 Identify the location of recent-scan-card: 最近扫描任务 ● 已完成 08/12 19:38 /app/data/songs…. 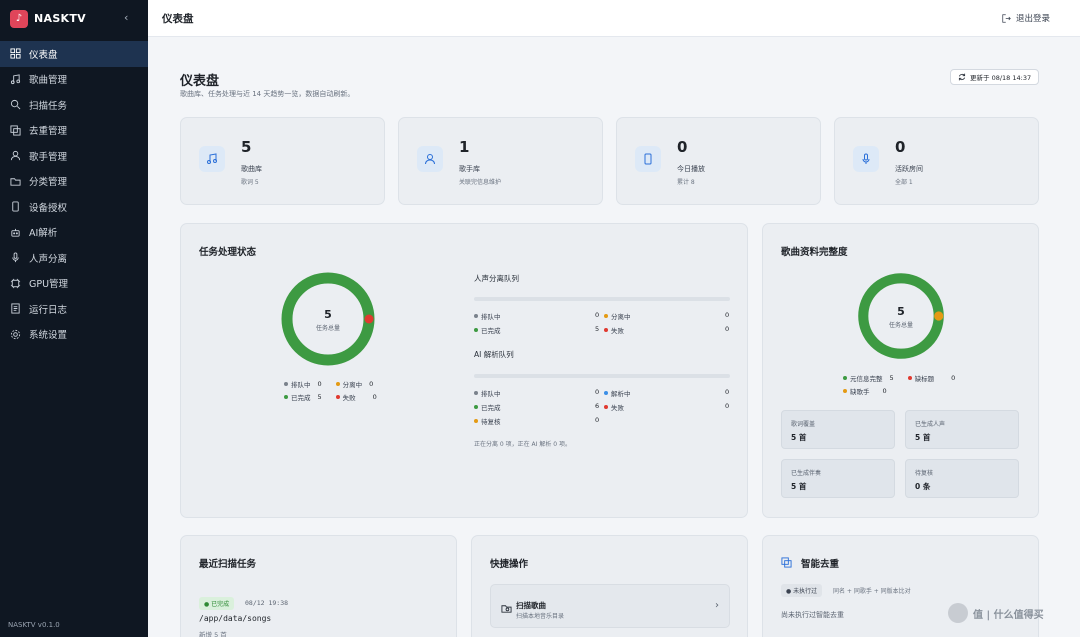
(318, 586).